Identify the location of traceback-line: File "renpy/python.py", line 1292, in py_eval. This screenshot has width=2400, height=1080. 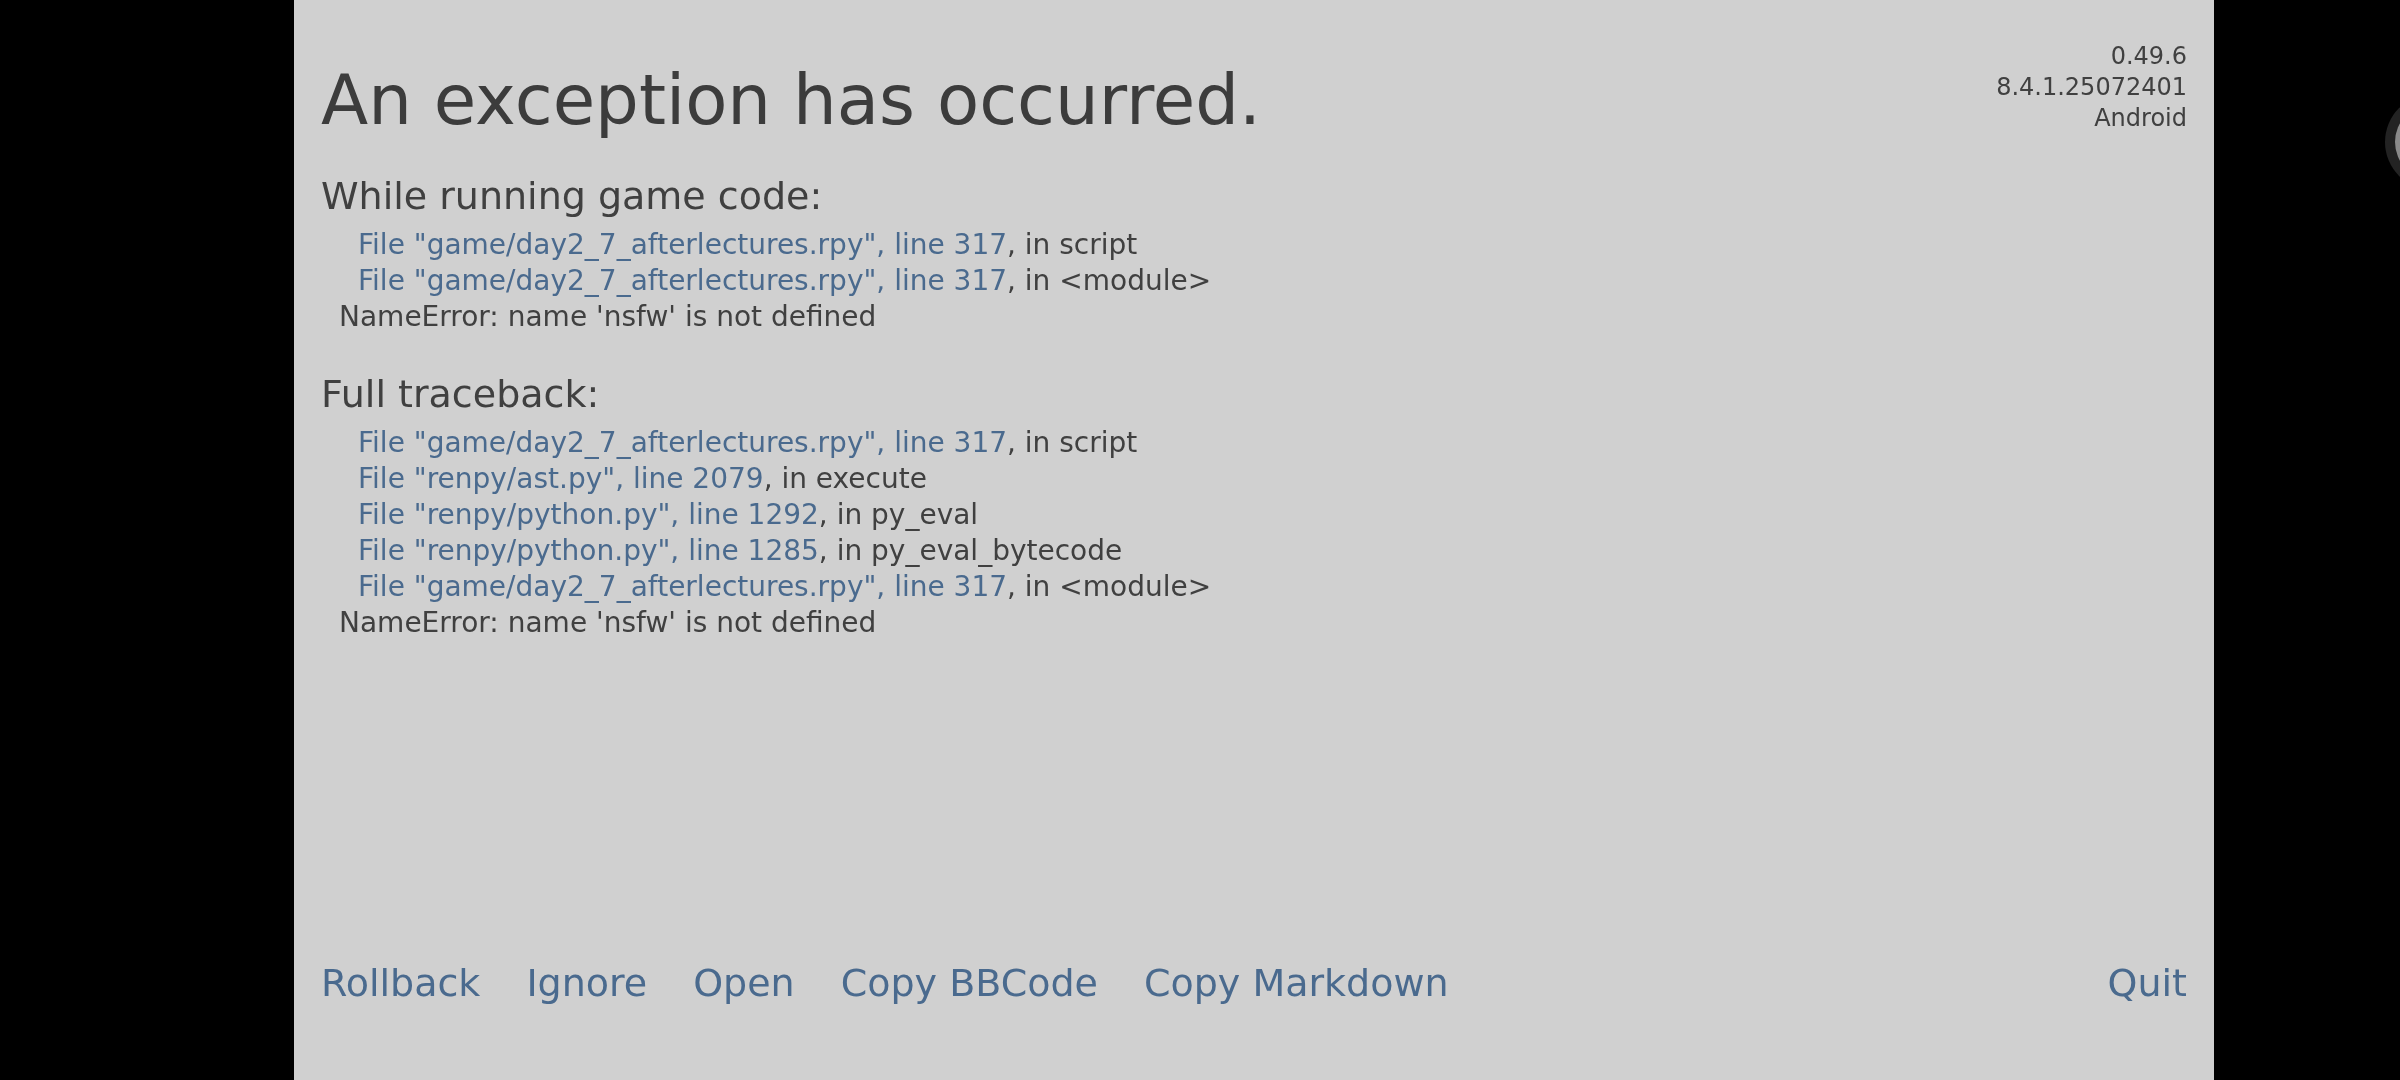
(668, 515).